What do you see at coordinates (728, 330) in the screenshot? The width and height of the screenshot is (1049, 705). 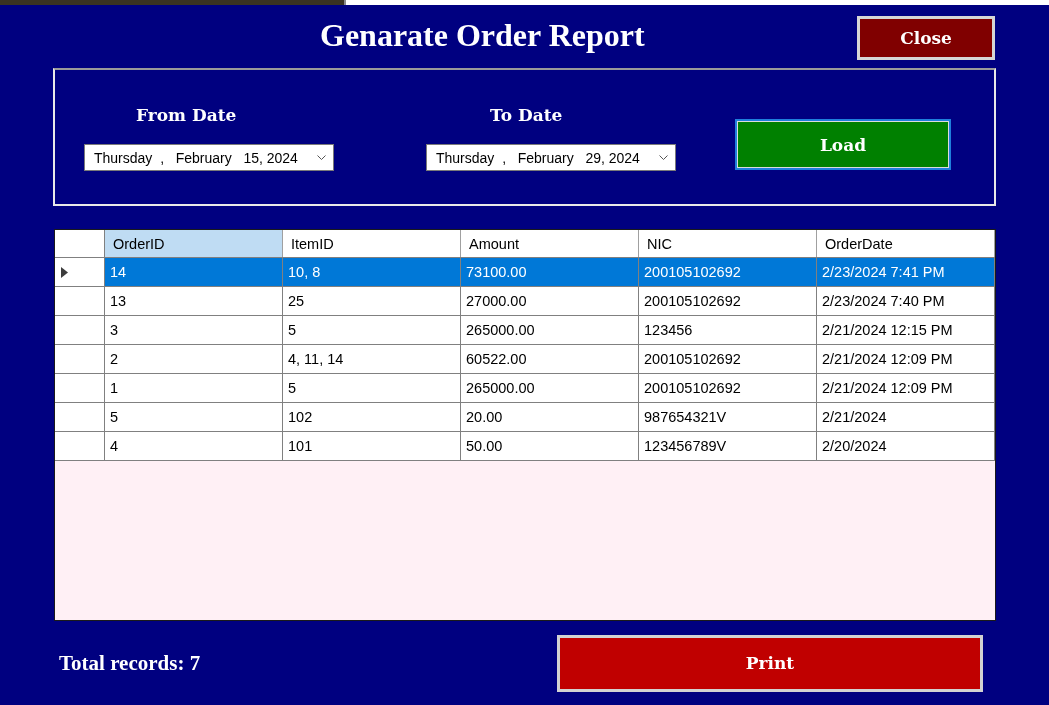 I see `table-cell: 123456` at bounding box center [728, 330].